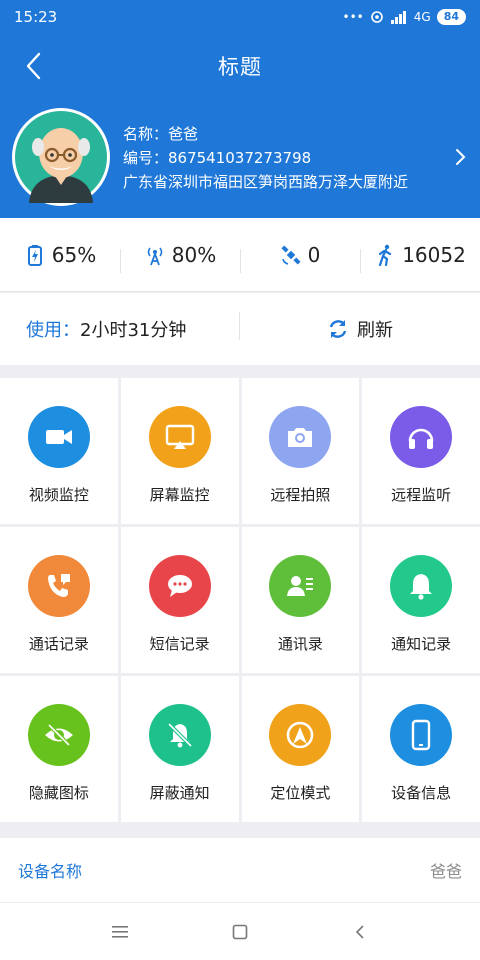 This screenshot has width=480, height=960. I want to click on function-label: 远程拍照, so click(300, 495).